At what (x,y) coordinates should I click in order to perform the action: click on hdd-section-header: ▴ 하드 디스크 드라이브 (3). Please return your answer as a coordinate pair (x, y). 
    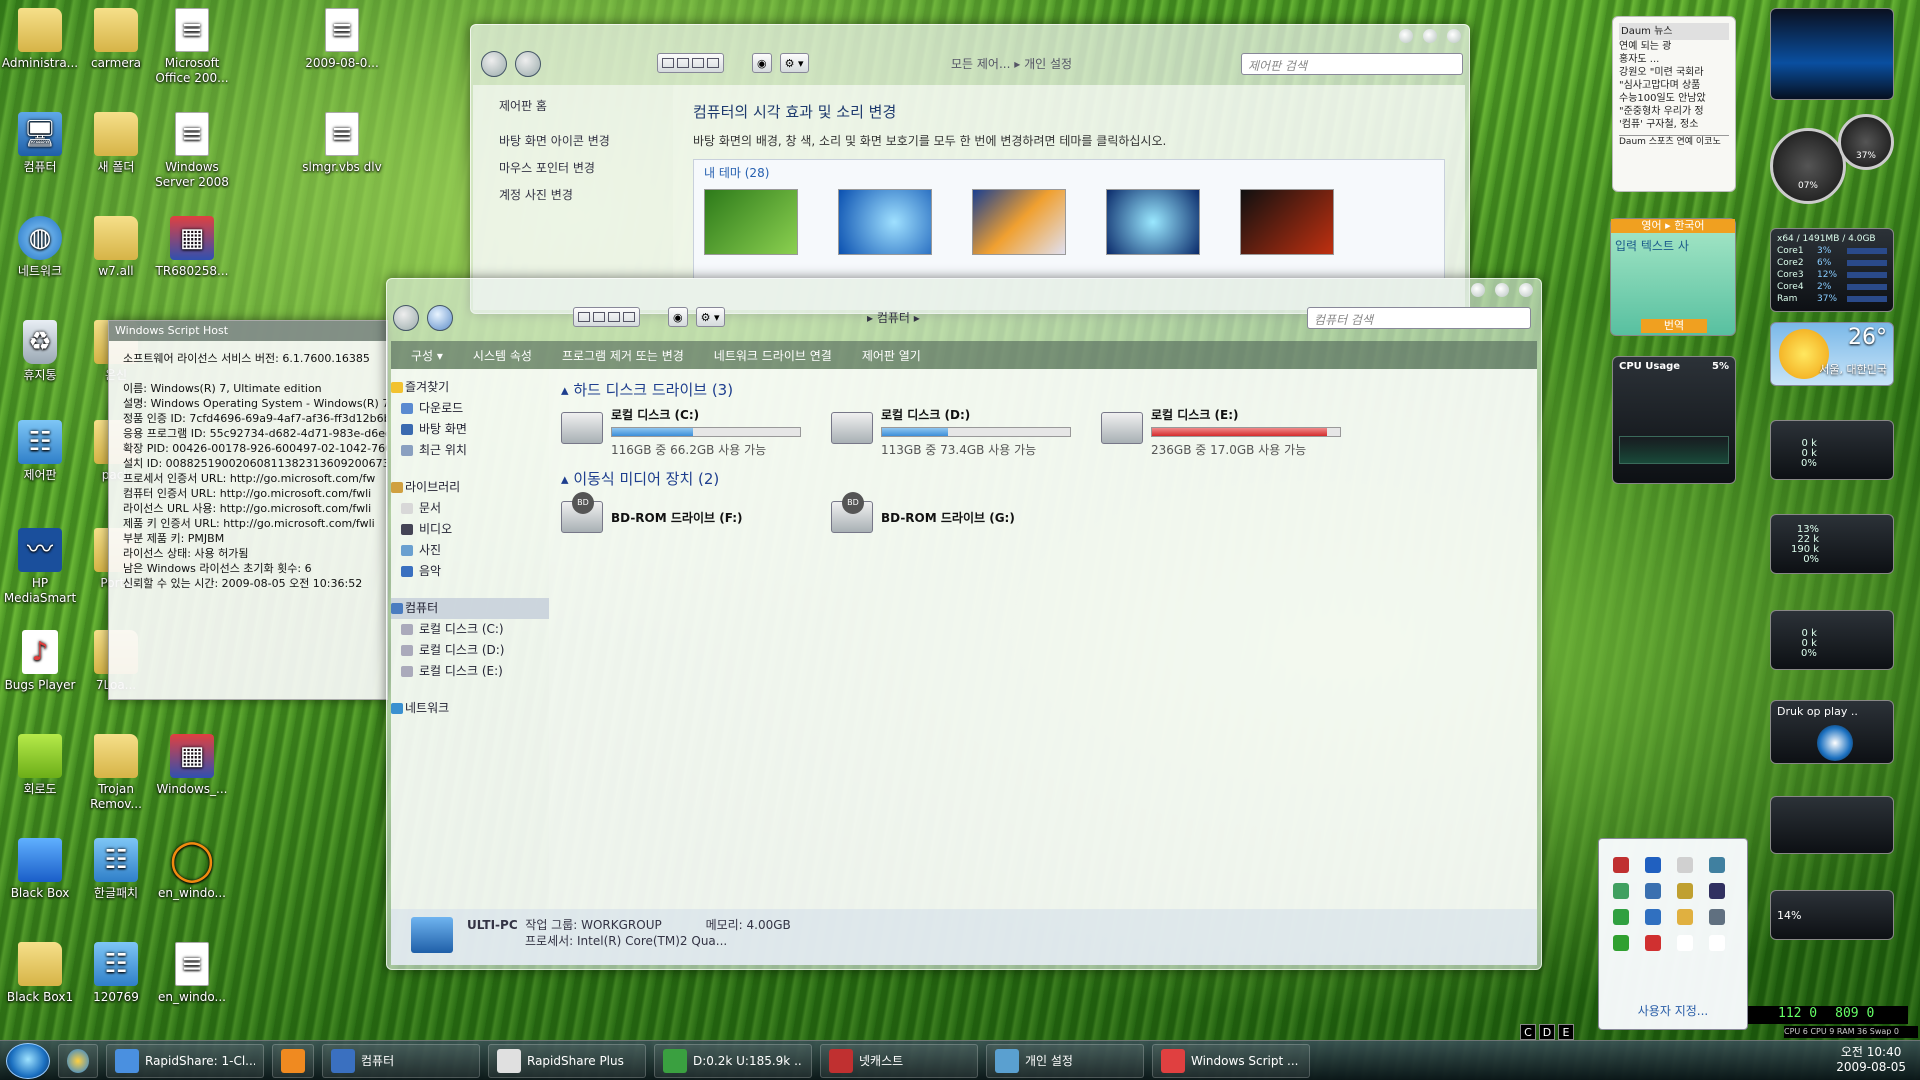
    Looking at the image, I should click on (1043, 389).